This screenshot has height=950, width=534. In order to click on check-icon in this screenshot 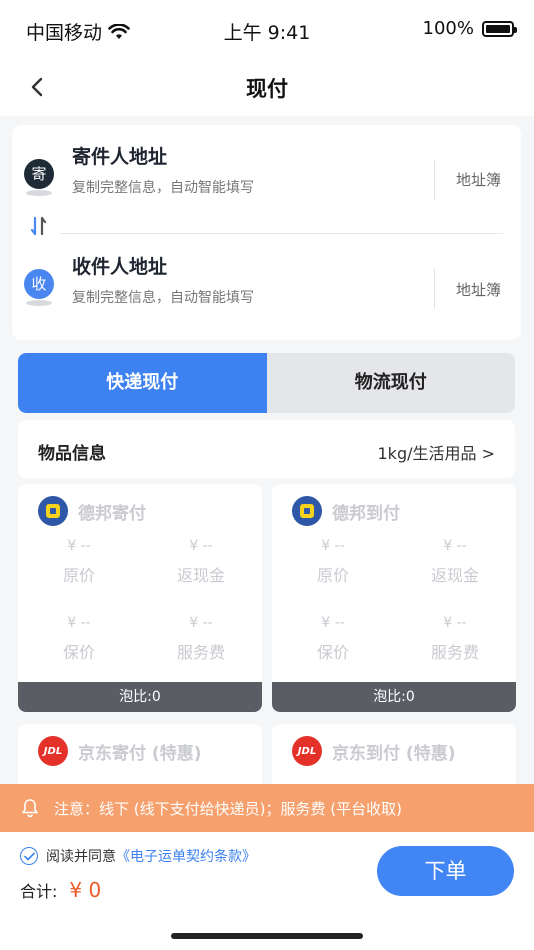, I will do `click(29, 856)`.